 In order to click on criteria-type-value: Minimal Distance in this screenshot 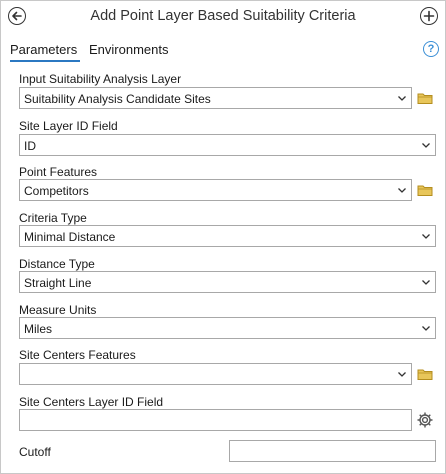, I will do `click(70, 237)`.